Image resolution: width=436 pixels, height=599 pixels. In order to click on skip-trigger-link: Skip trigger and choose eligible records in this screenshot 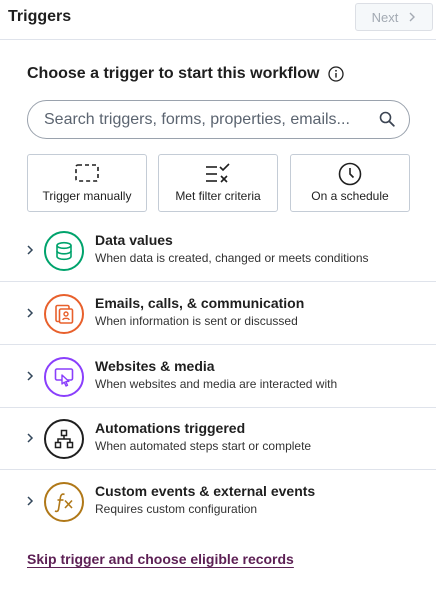, I will do `click(160, 559)`.